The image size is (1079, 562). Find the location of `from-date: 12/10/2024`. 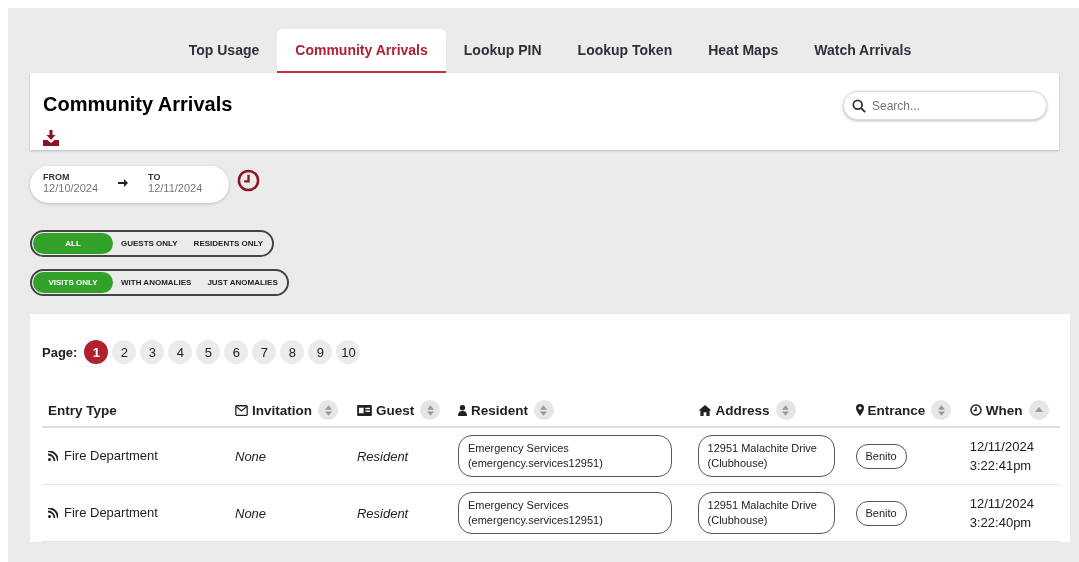

from-date: 12/10/2024 is located at coordinates (71, 188).